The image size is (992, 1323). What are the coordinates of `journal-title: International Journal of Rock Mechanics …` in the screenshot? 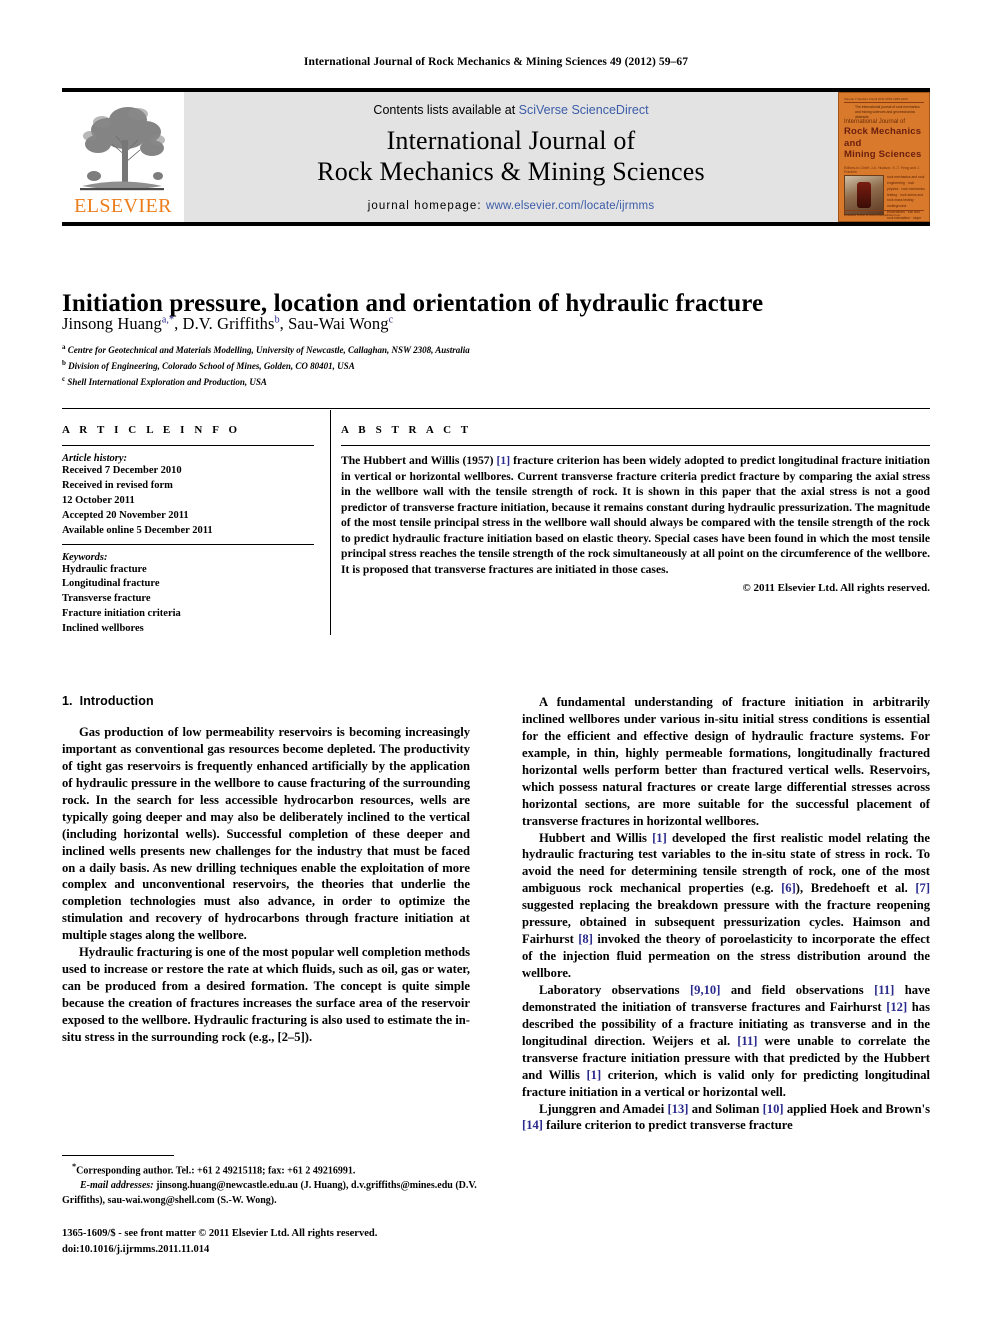 It's located at (511, 156).